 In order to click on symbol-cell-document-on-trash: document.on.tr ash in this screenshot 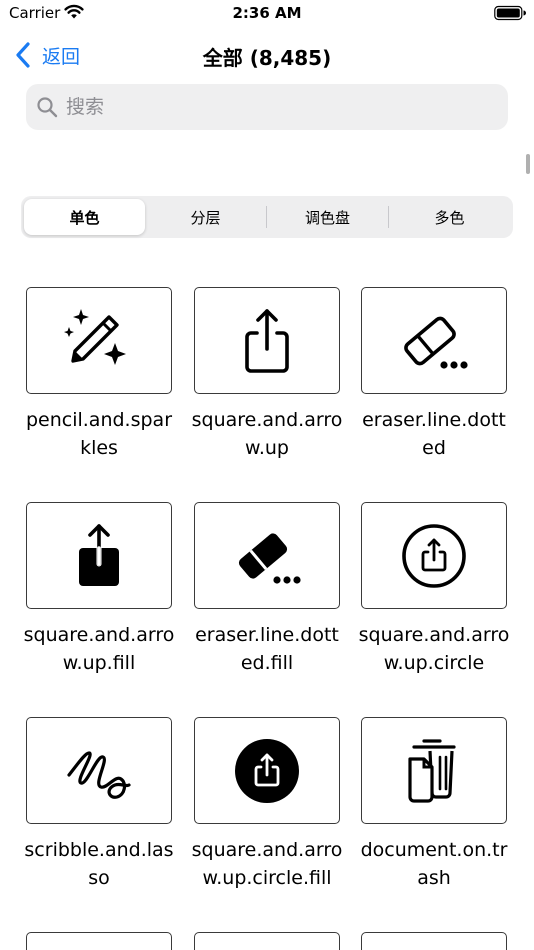, I will do `click(434, 804)`.